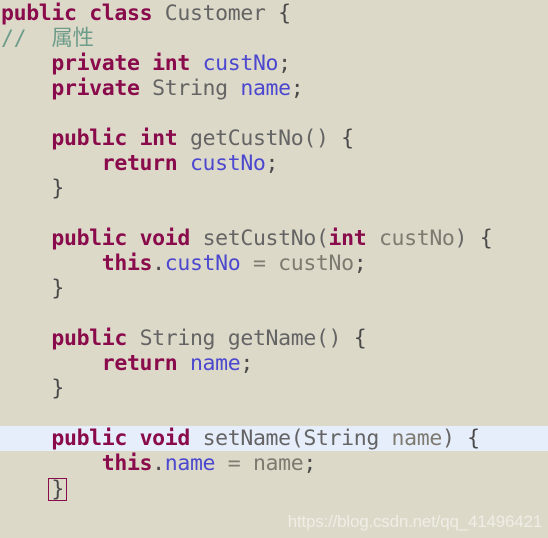 This screenshot has width=548, height=538. Describe the element at coordinates (47, 38) in the screenshot. I see `code-token-comment: // 属性` at that location.